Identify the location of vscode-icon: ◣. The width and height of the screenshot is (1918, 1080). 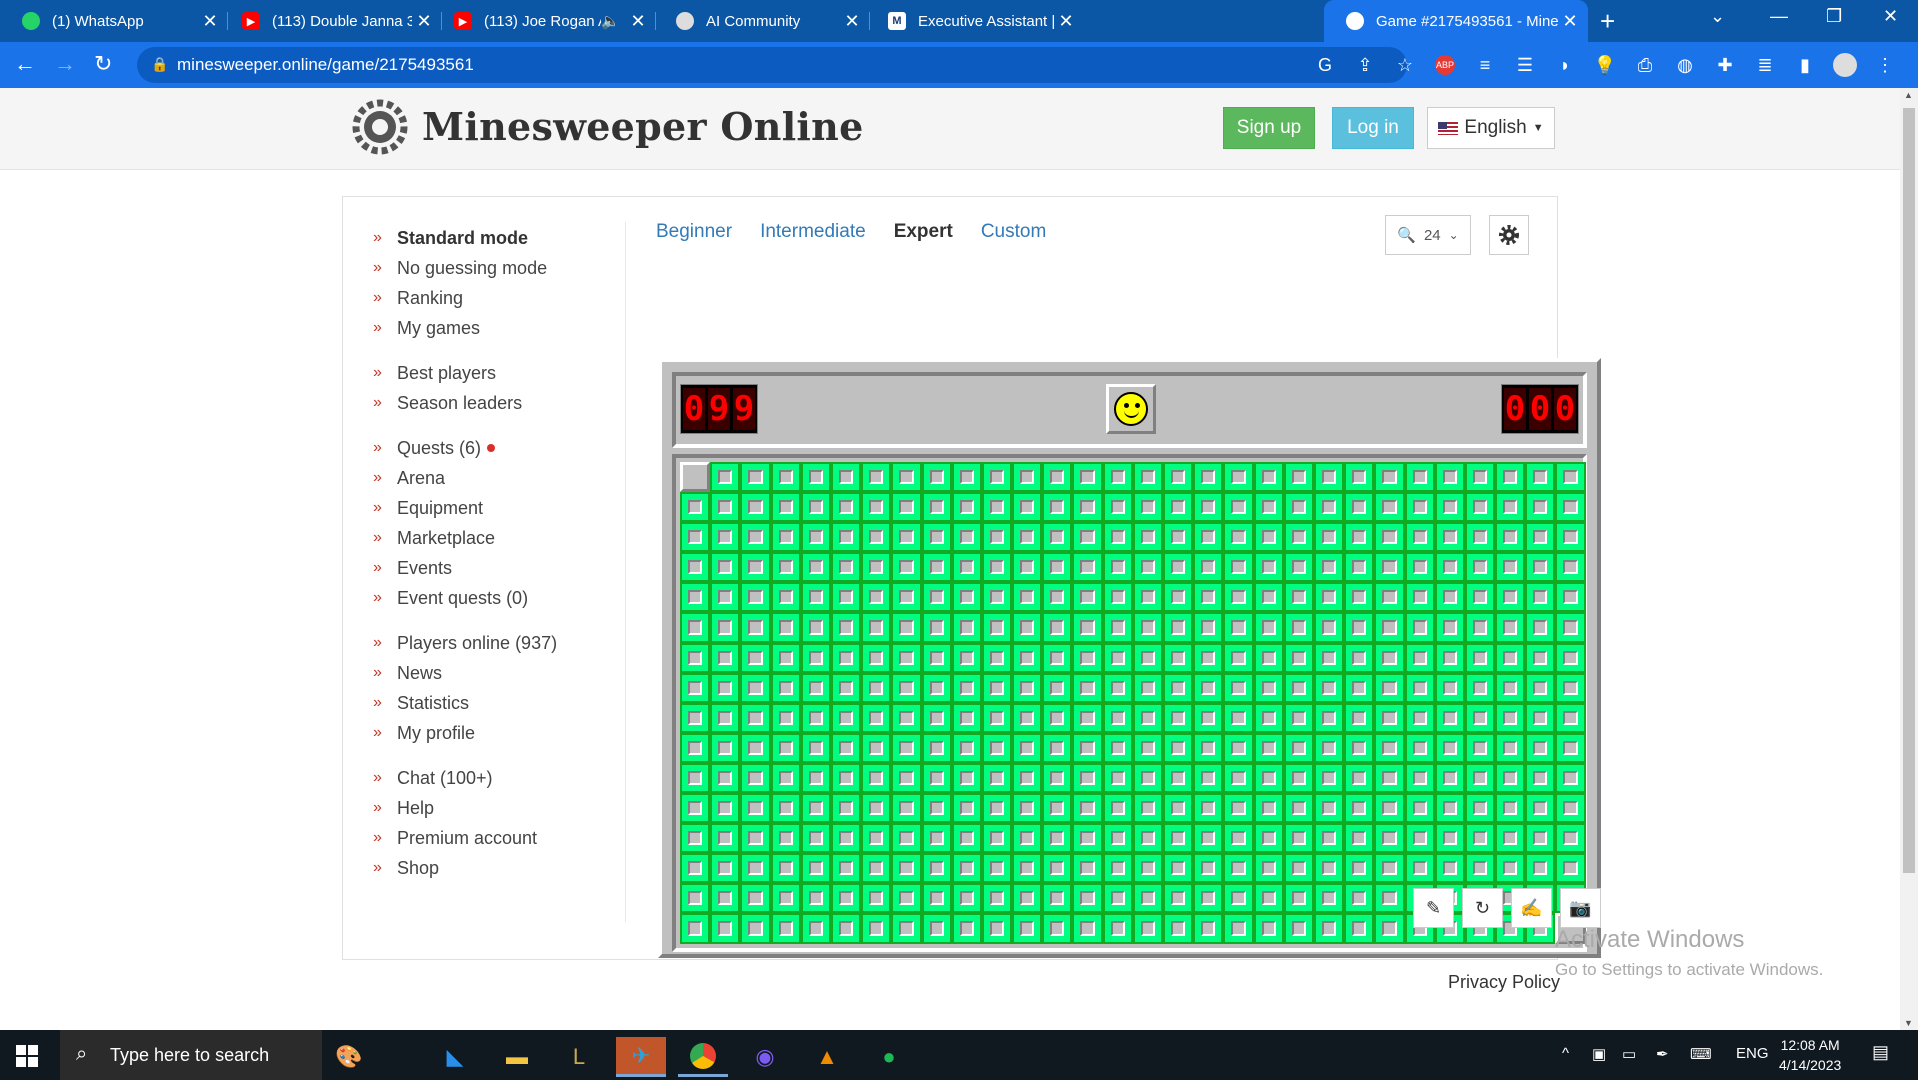
(455, 1057).